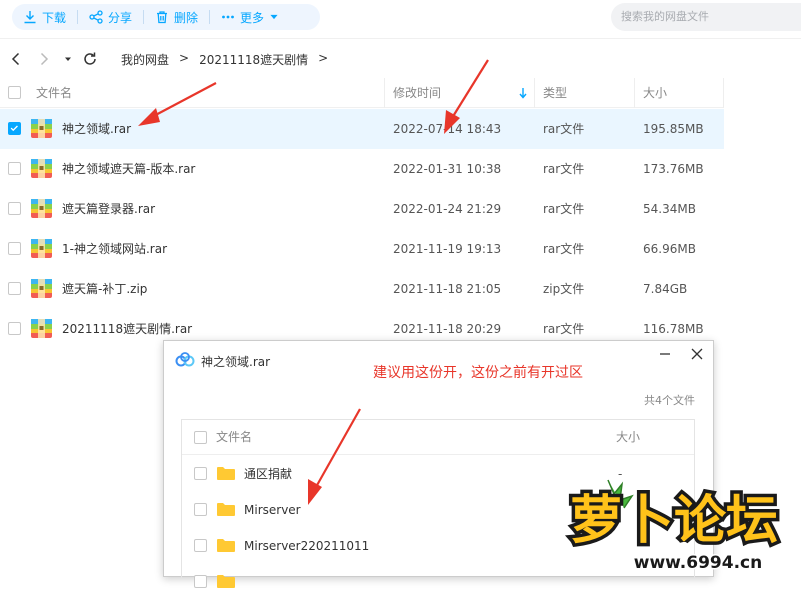 The image size is (801, 600). What do you see at coordinates (447, 289) in the screenshot?
I see `file-modified-time: 2021-11-18 21:05` at bounding box center [447, 289].